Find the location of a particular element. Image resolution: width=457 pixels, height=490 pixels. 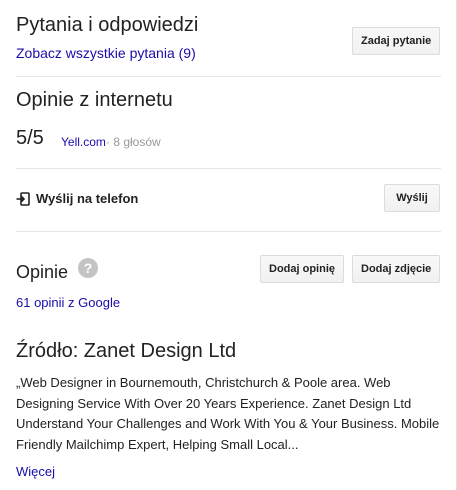

ask-question-button: Zadaj pytanie is located at coordinates (396, 41).